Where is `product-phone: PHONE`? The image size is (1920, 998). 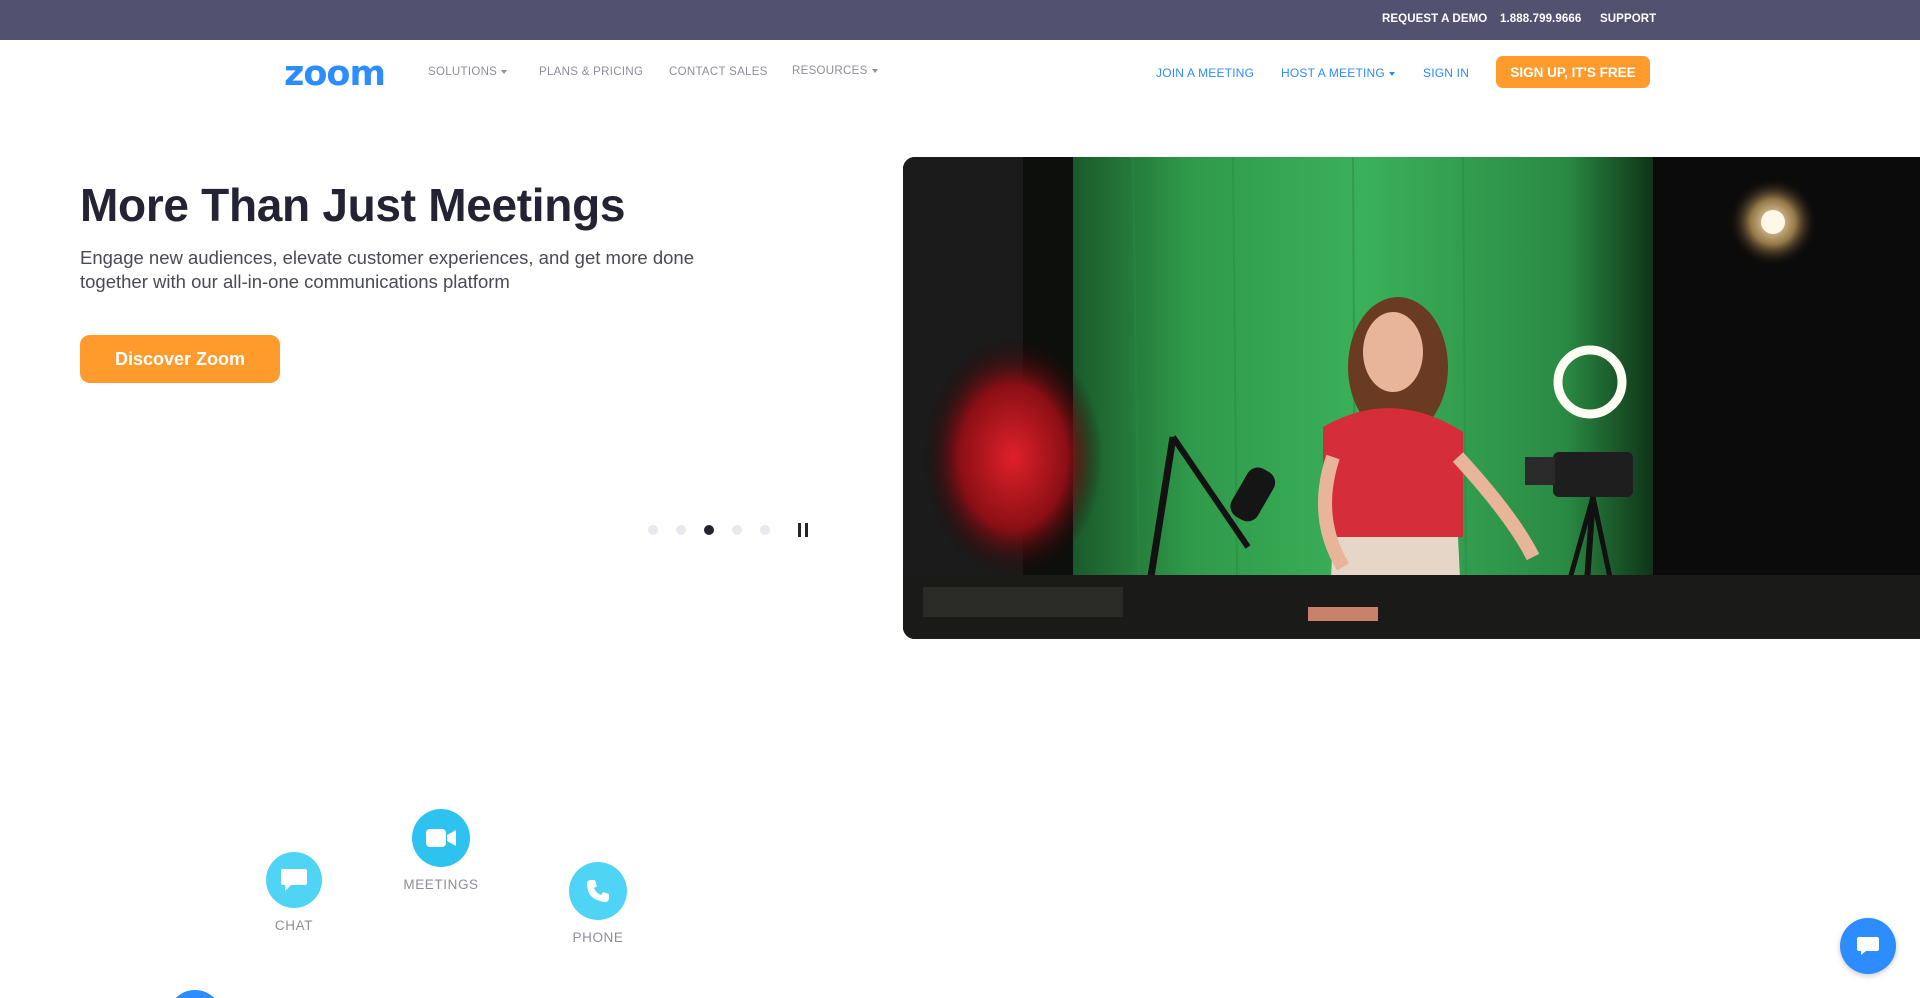
product-phone: PHONE is located at coordinates (598, 903).